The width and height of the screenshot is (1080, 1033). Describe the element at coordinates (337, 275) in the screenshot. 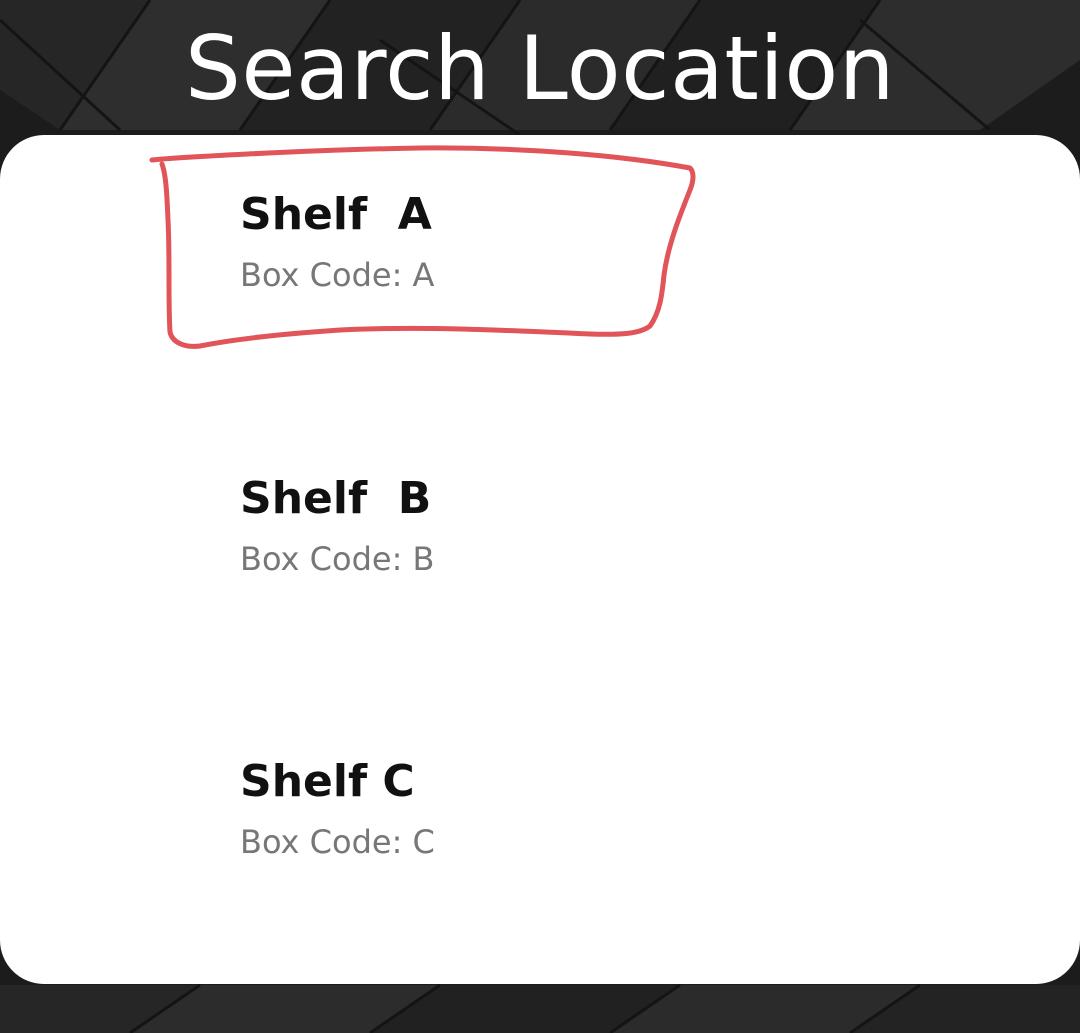

I see `location-box-code: Box Code: A` at that location.